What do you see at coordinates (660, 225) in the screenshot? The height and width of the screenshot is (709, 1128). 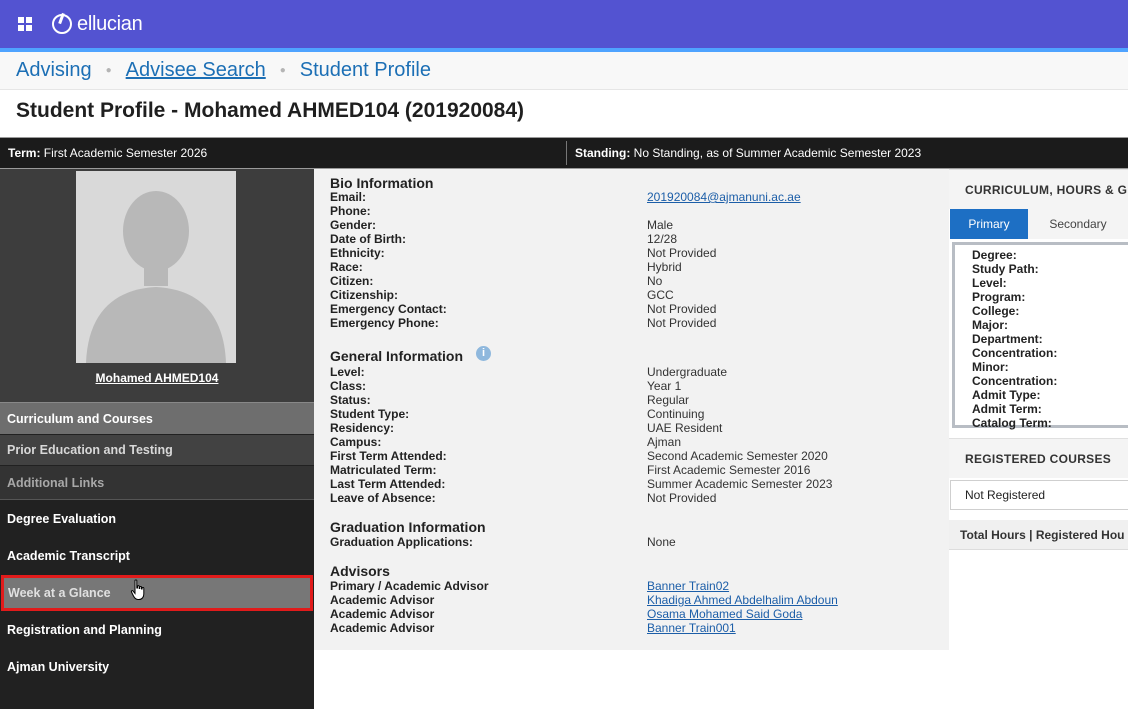 I see `bio-value: Male` at bounding box center [660, 225].